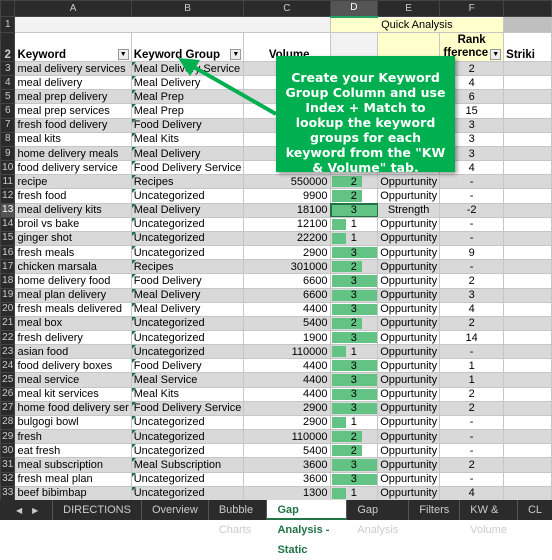 This screenshot has width=552, height=560. Describe the element at coordinates (472, 295) in the screenshot. I see `rank-difference-cell: 3` at that location.